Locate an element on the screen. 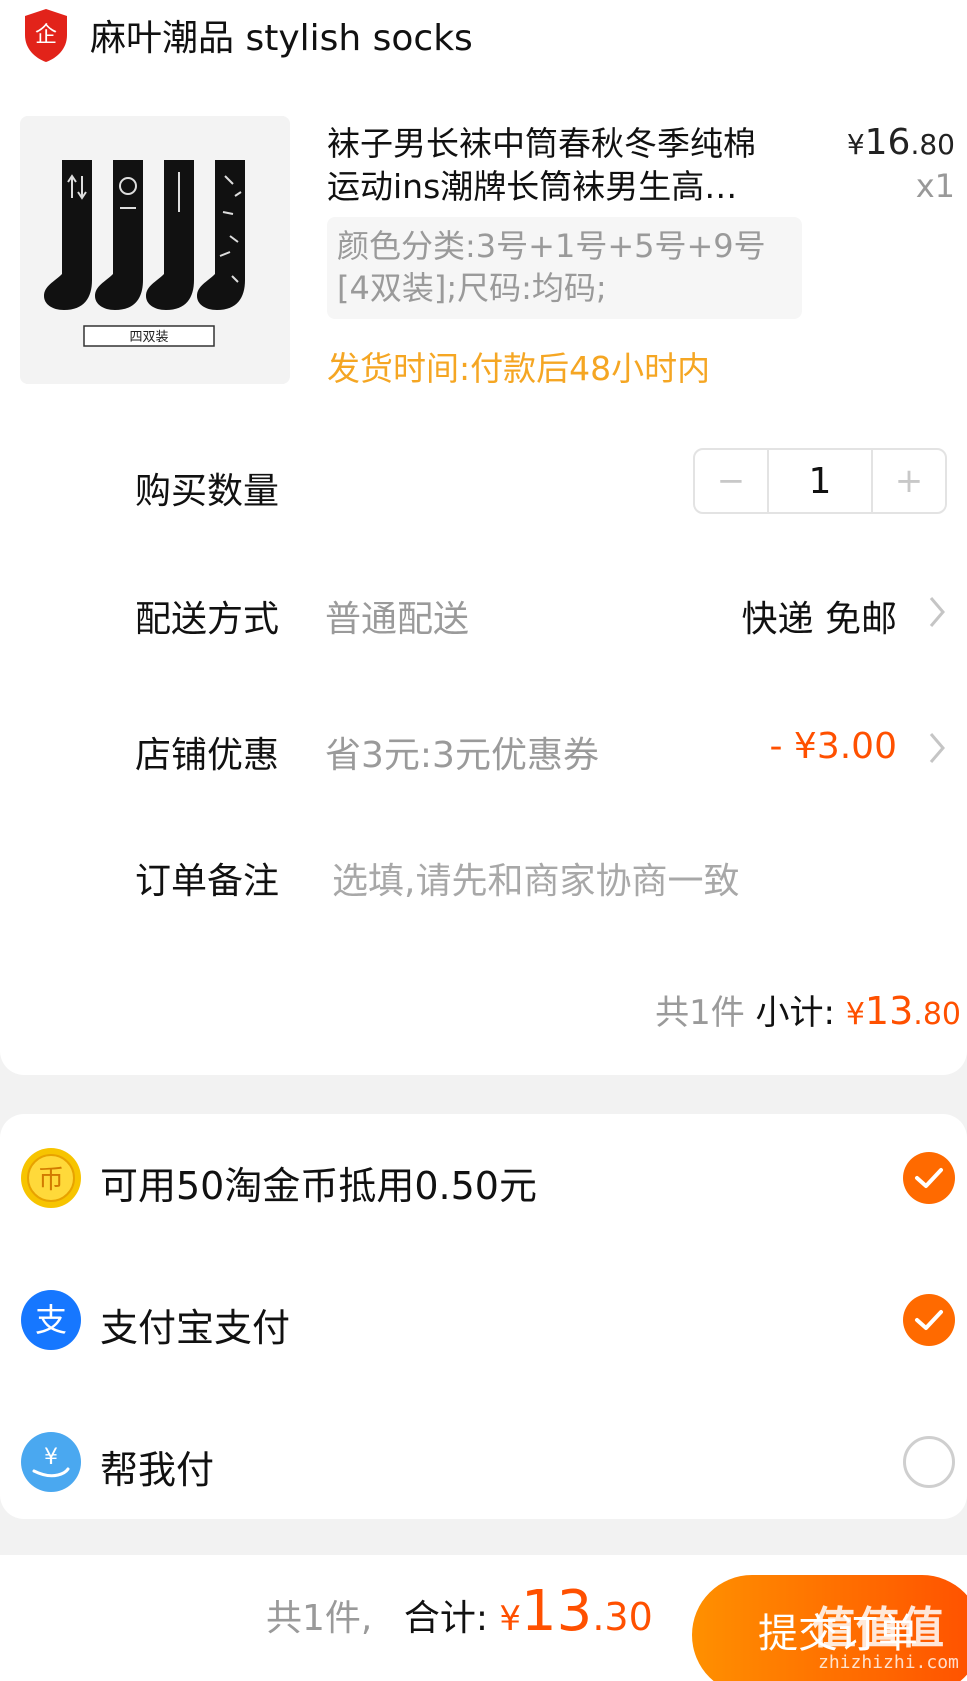 The image size is (967, 1681). total-symbol: ¥ is located at coordinates (510, 1619).